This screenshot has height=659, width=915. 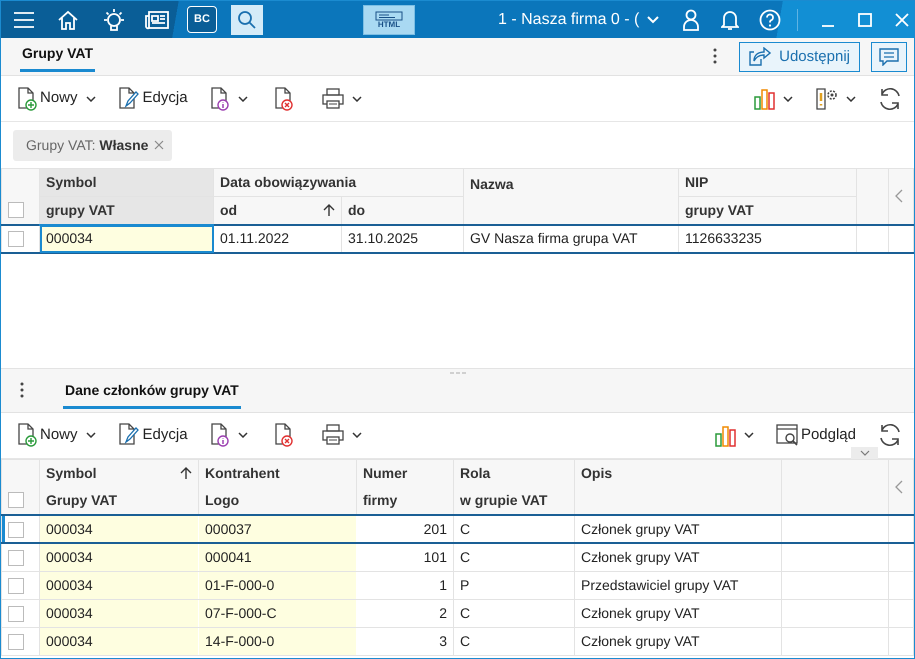 I want to click on column-header: Logo, so click(x=222, y=500).